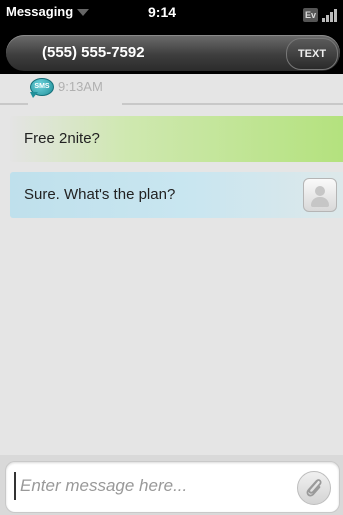  I want to click on message-timestamp: 9:13AM, so click(80, 86).